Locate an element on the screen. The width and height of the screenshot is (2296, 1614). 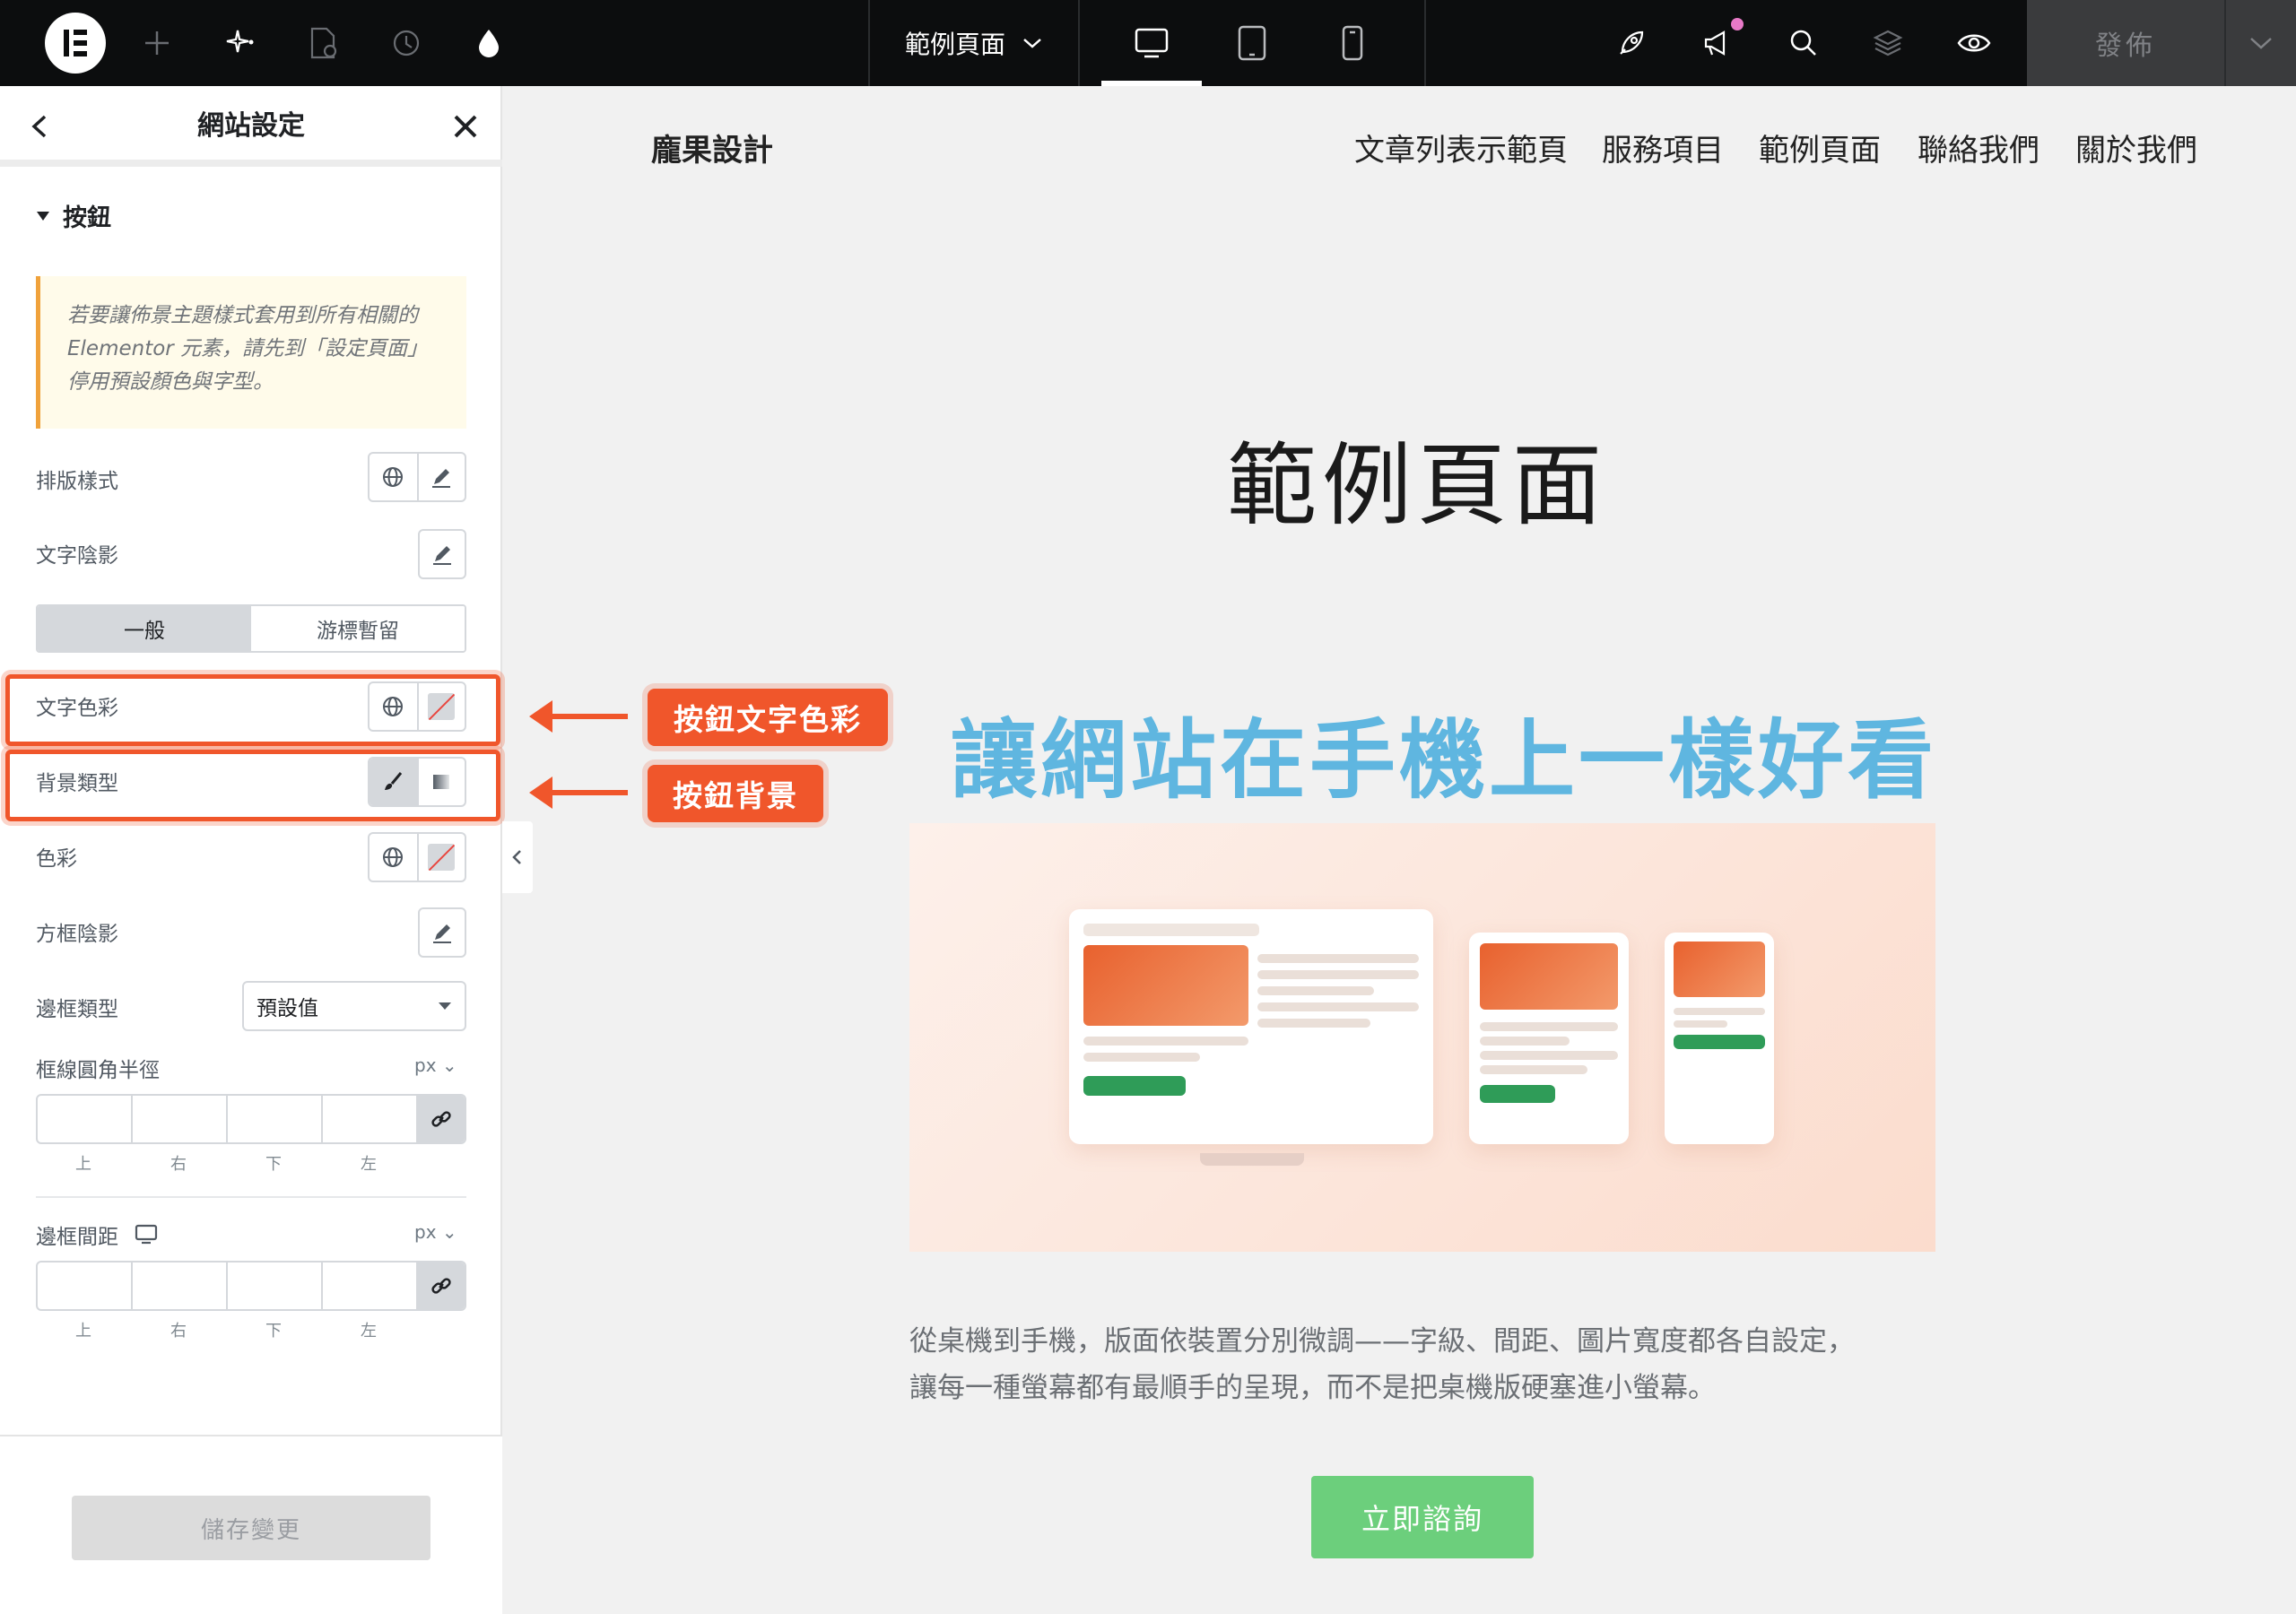
padding-right-input is located at coordinates (180, 1286).